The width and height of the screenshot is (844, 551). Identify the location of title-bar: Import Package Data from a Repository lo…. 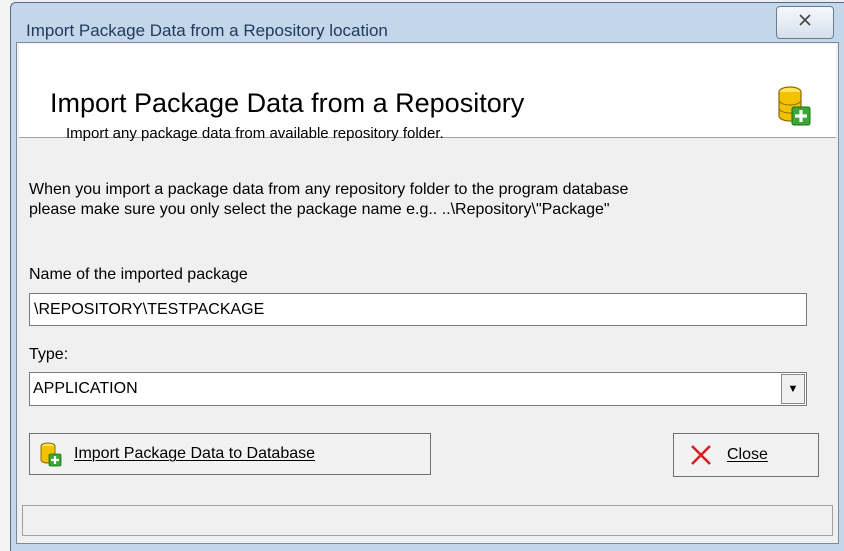
(427, 23).